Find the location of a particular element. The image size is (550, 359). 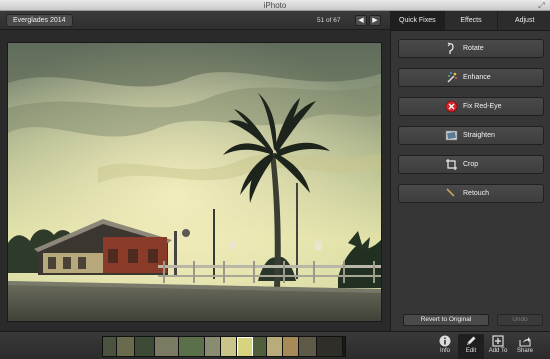

crop-label: Crop is located at coordinates (471, 164).